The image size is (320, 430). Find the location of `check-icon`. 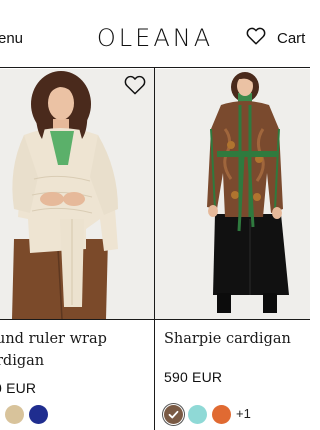

check-icon is located at coordinates (173, 414).